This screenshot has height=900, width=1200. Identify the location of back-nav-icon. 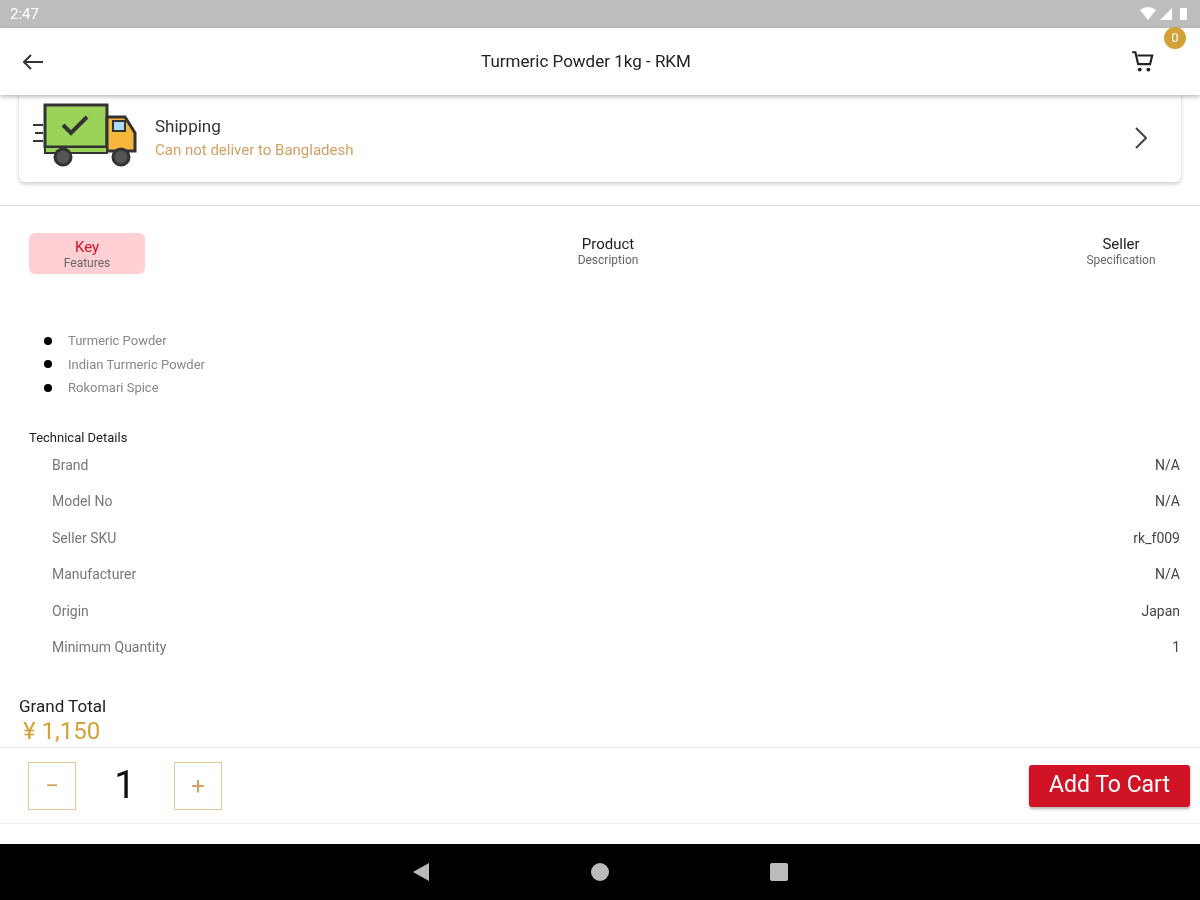
(421, 872).